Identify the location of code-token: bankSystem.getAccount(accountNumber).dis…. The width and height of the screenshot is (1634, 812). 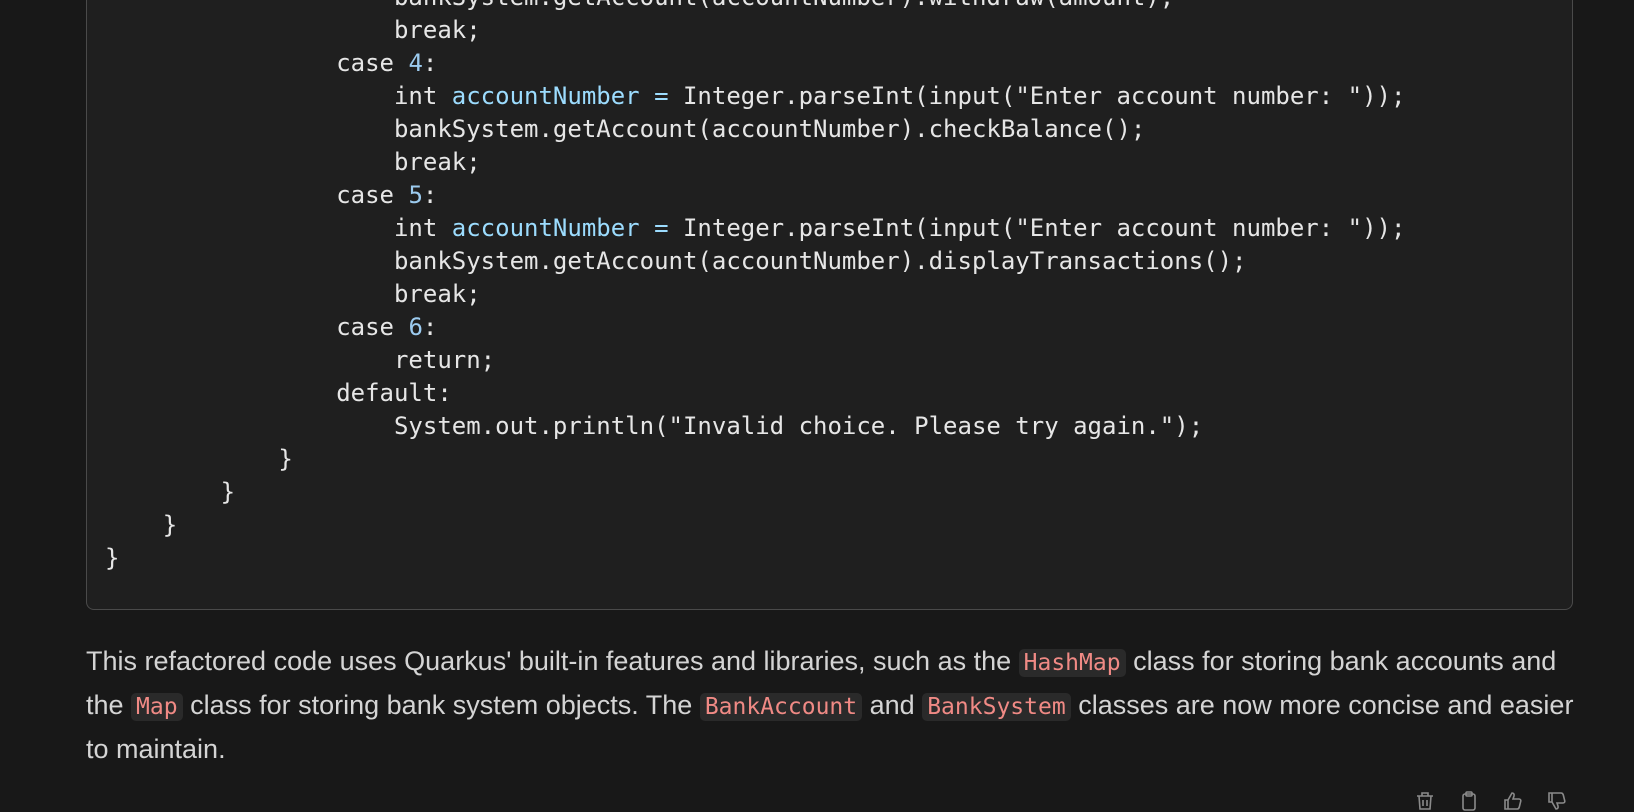
(676, 261).